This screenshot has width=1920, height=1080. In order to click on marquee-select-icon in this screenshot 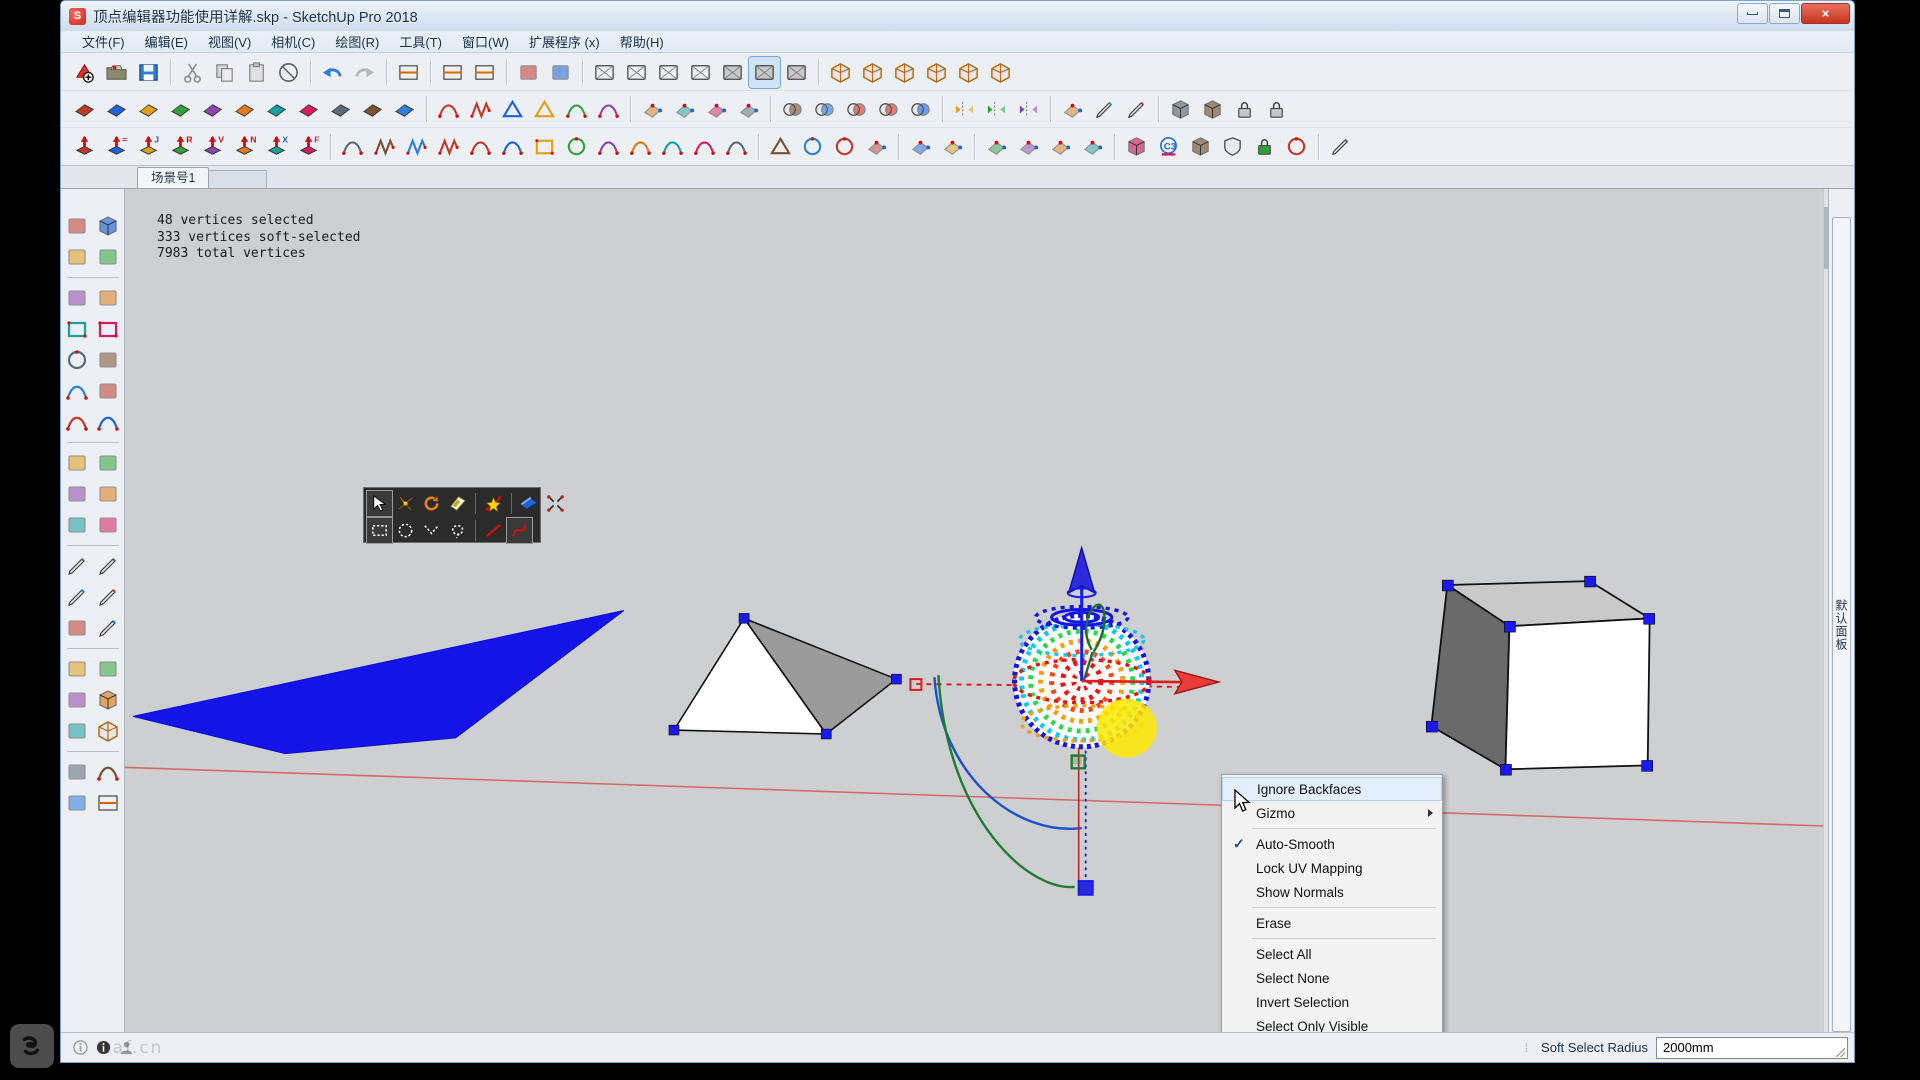, I will do `click(379, 530)`.